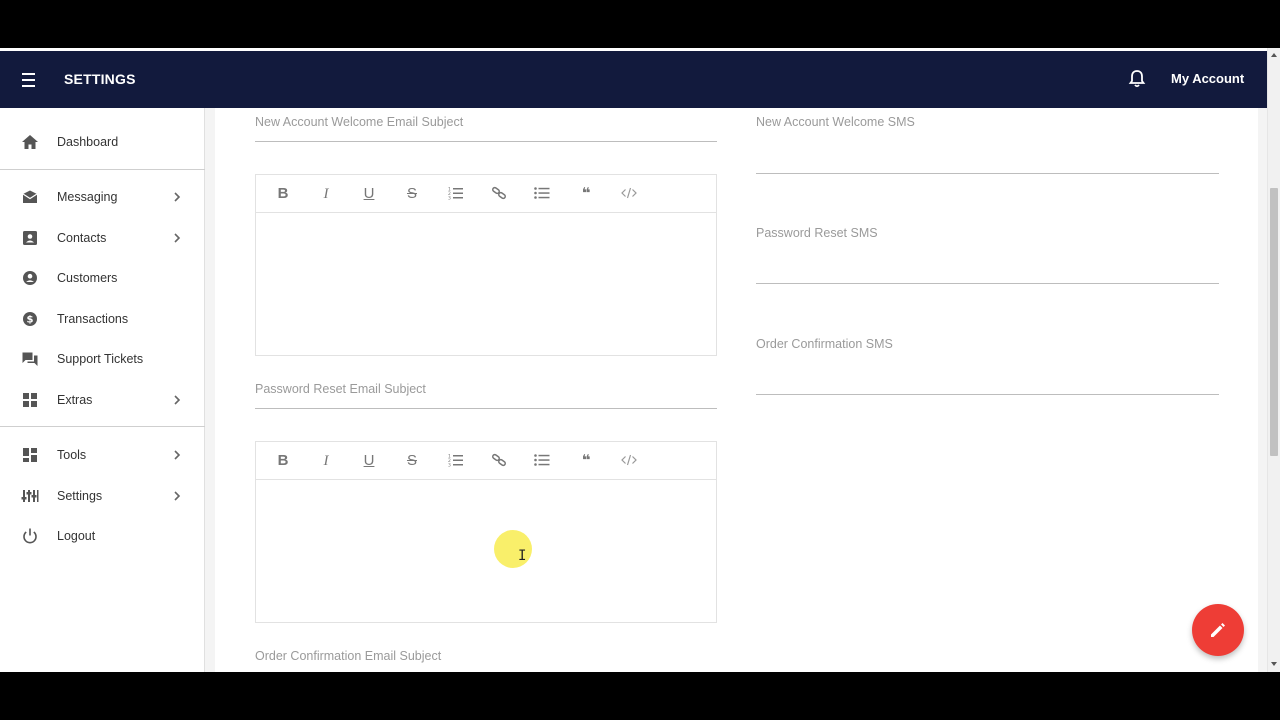 The image size is (1280, 720). I want to click on sidebar-item-contacts: Contacts, so click(102, 238).